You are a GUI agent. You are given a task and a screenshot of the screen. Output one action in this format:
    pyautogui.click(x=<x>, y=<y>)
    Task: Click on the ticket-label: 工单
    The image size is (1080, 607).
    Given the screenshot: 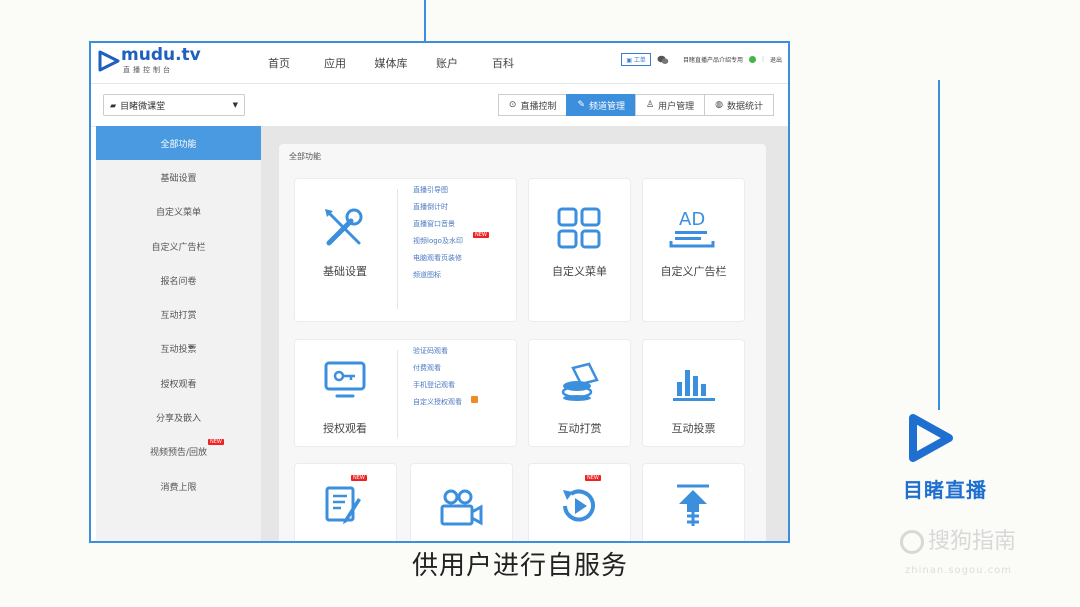 What is the action you would take?
    pyautogui.click(x=639, y=60)
    